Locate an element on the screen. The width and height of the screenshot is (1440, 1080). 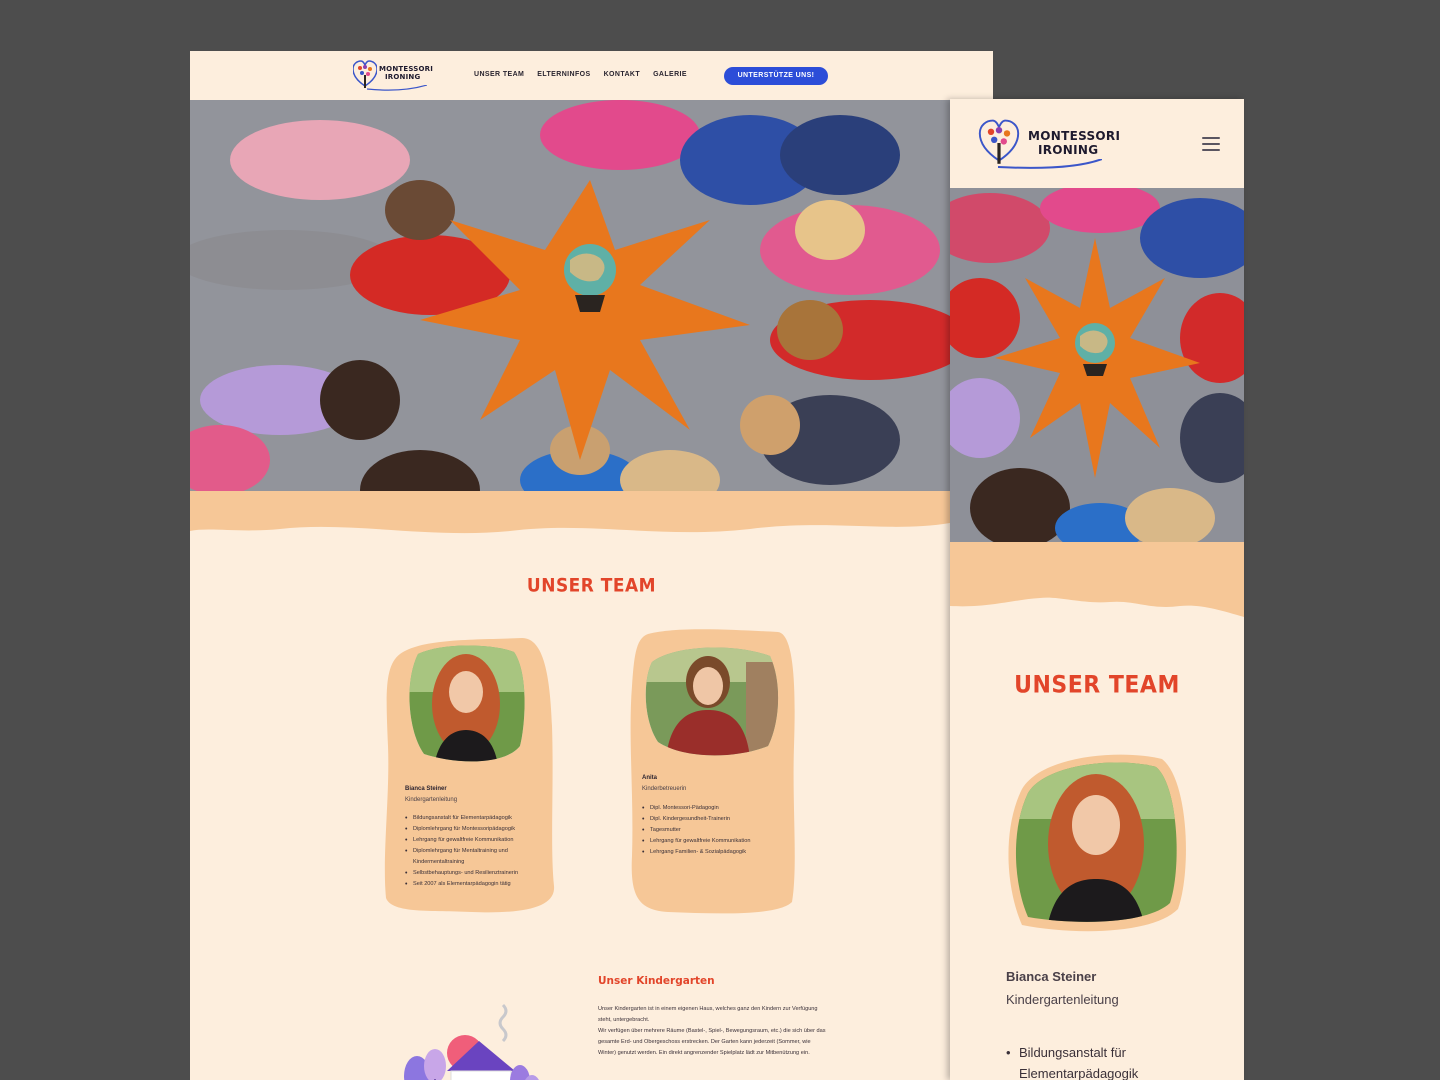
list-item: Dipl. Kindergesundheit-Trainerin is located at coordinates (714, 819).